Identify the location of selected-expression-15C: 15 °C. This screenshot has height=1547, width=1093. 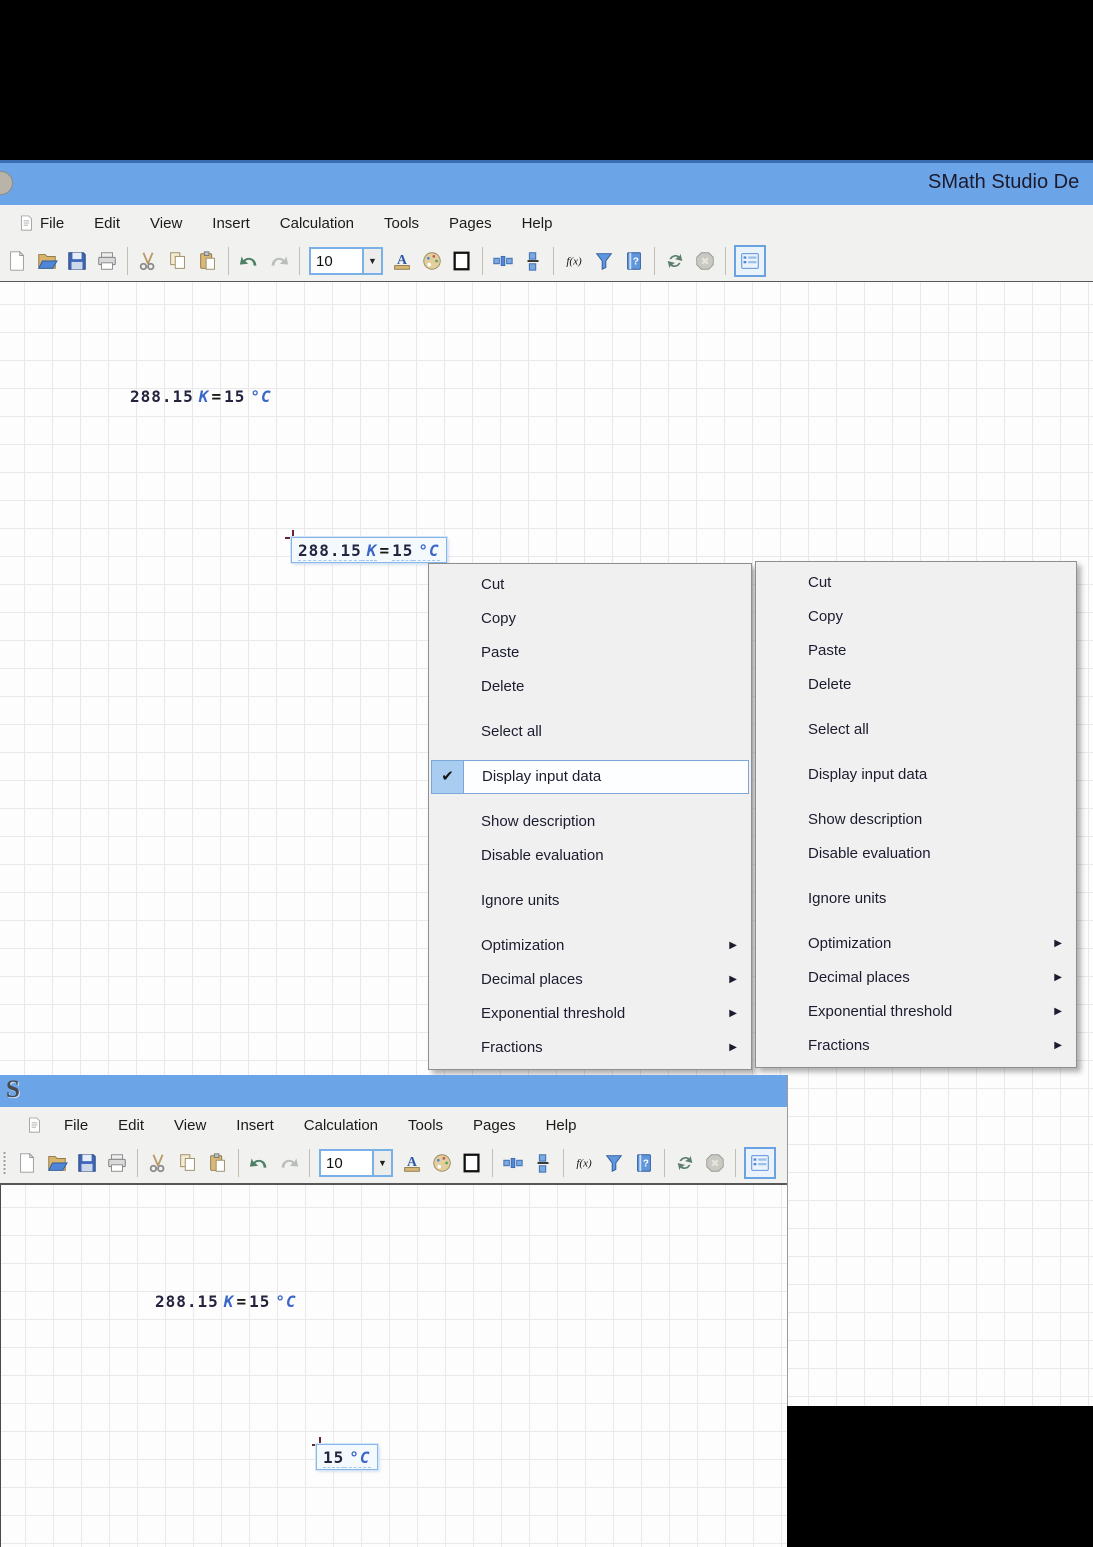
(347, 1457).